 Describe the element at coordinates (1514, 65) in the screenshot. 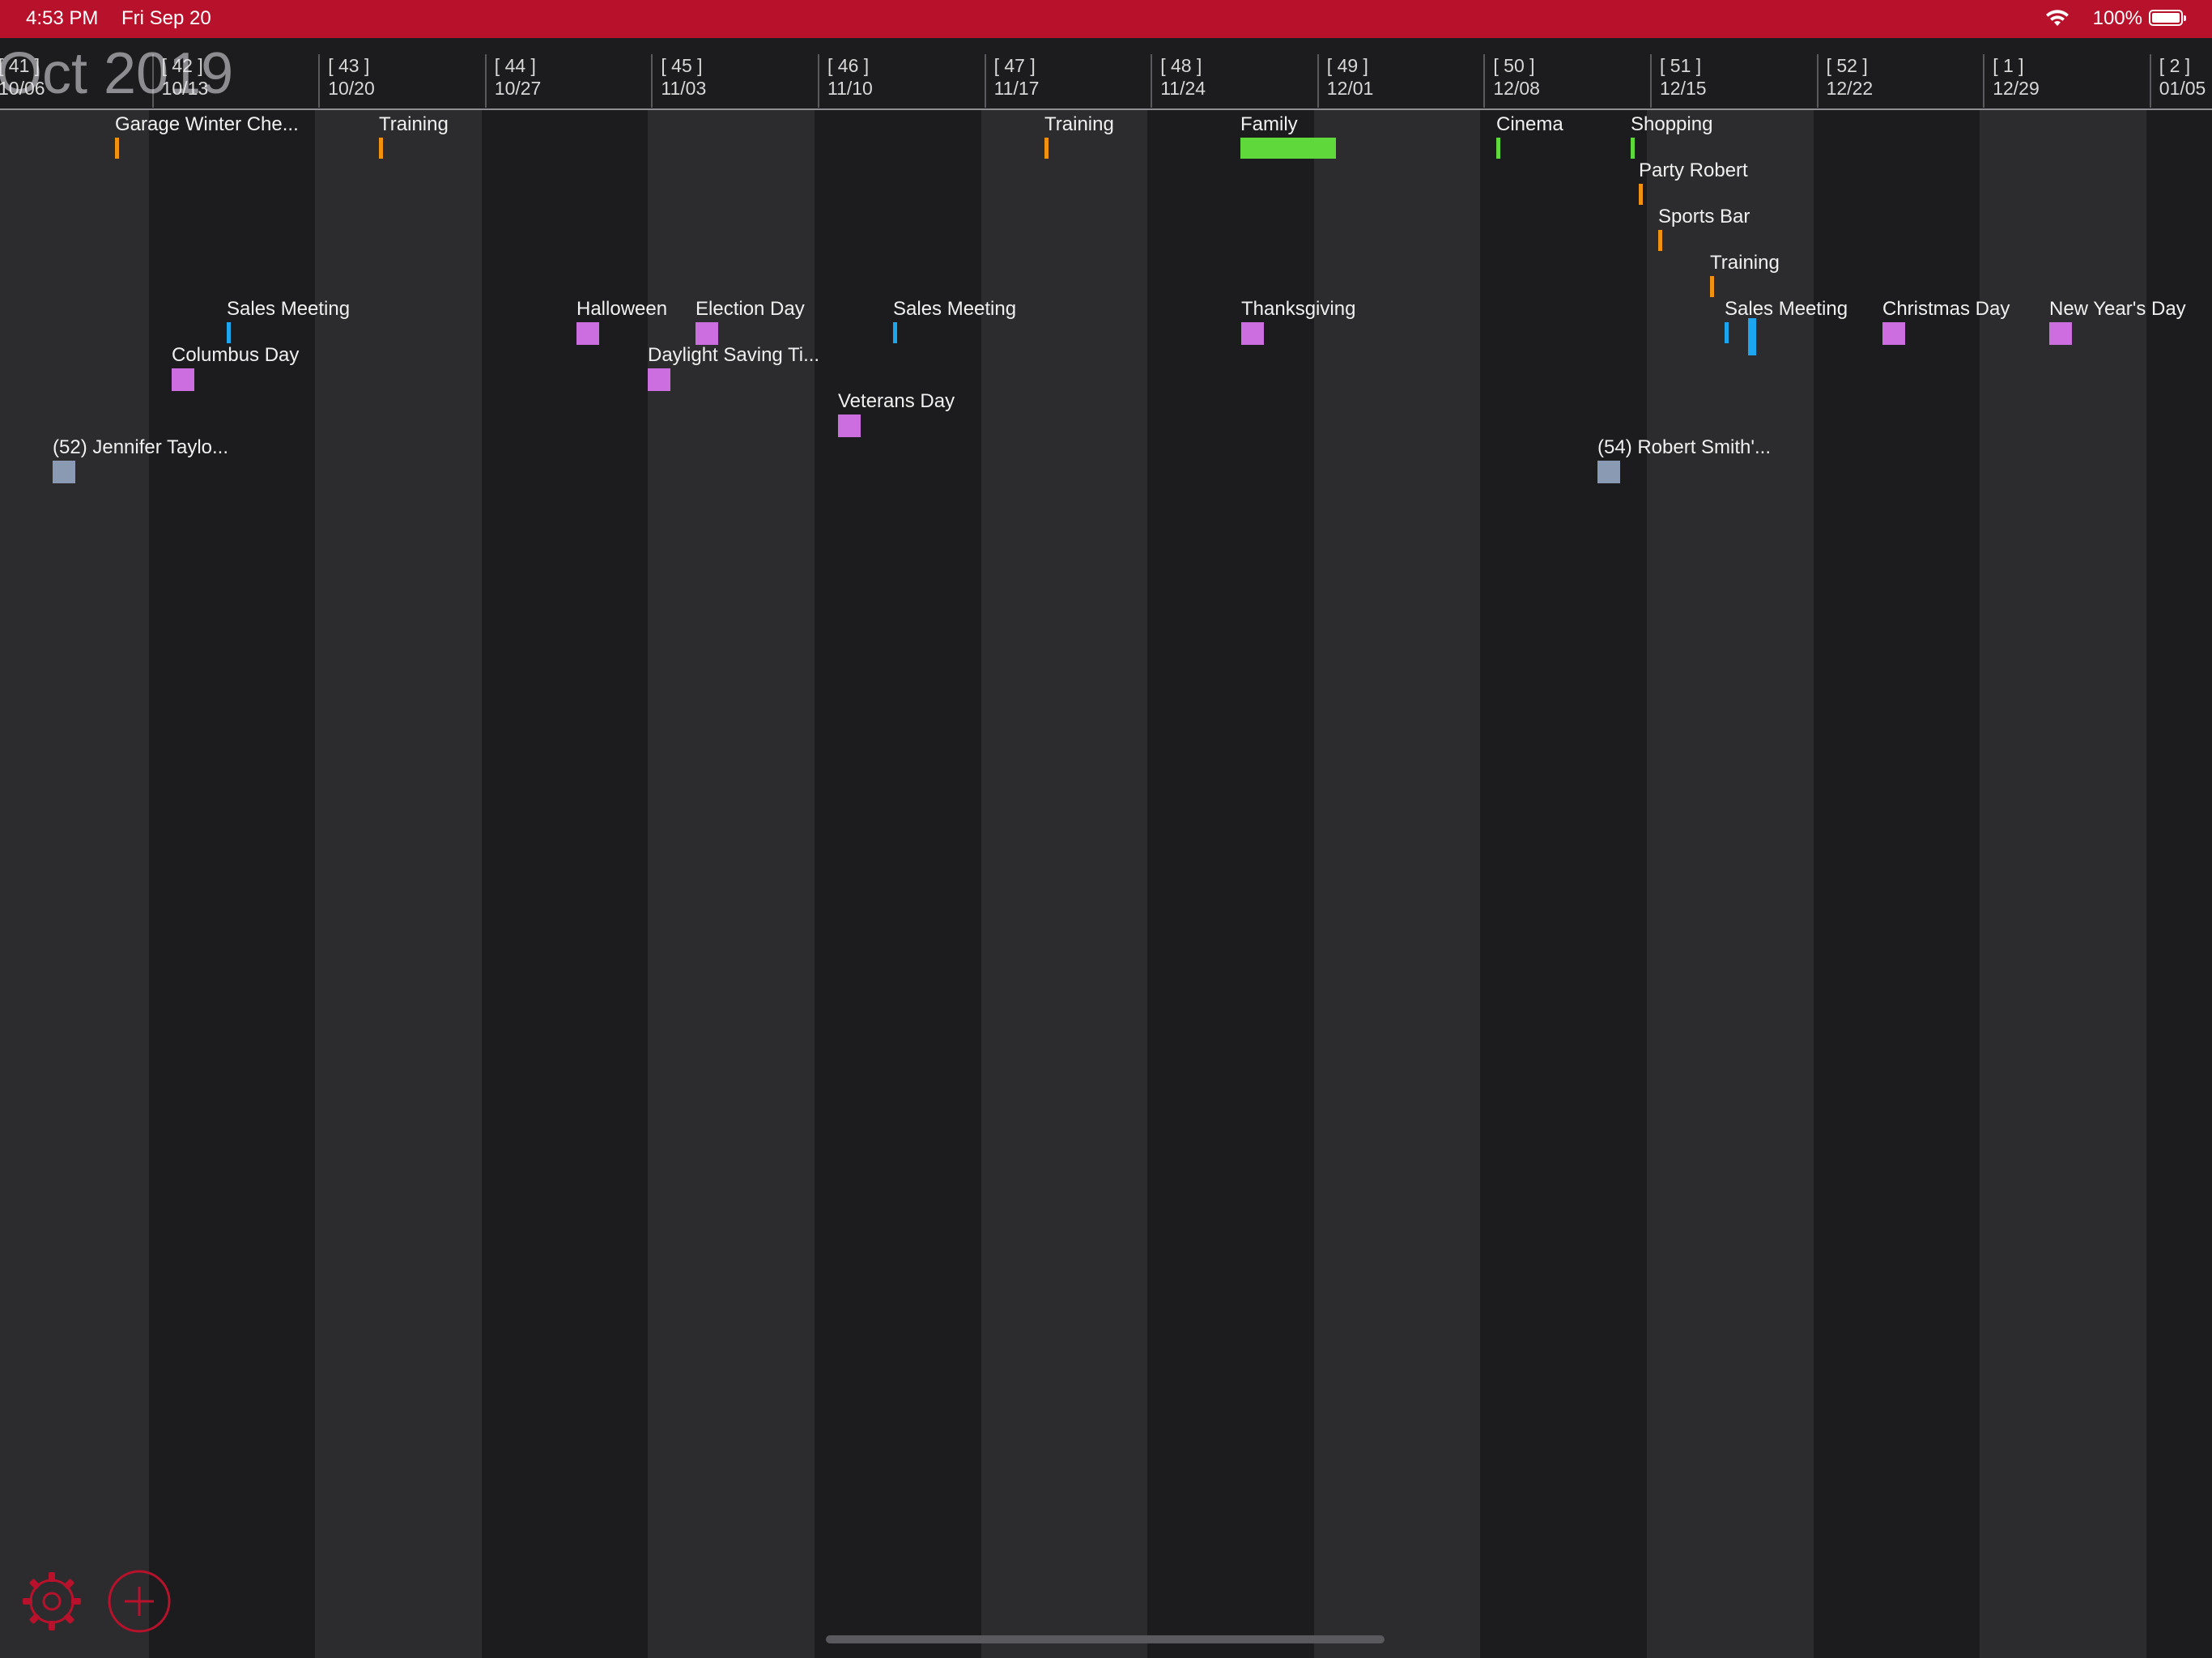

I see `week-number: [ 50 ]` at that location.